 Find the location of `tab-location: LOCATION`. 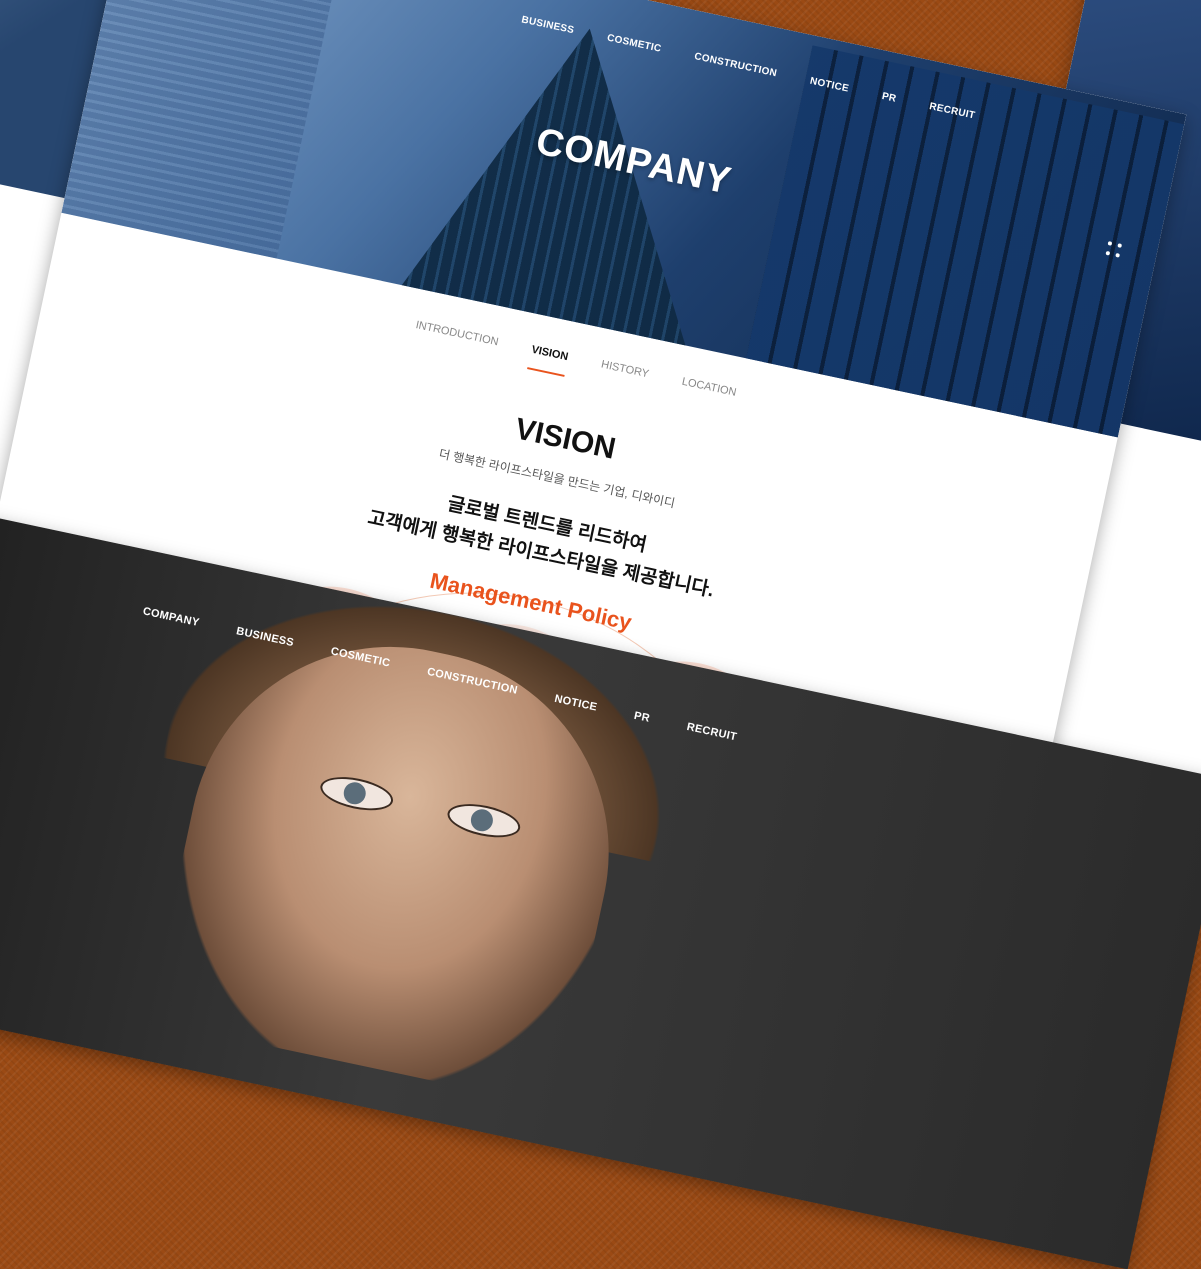

tab-location: LOCATION is located at coordinates (708, 394).